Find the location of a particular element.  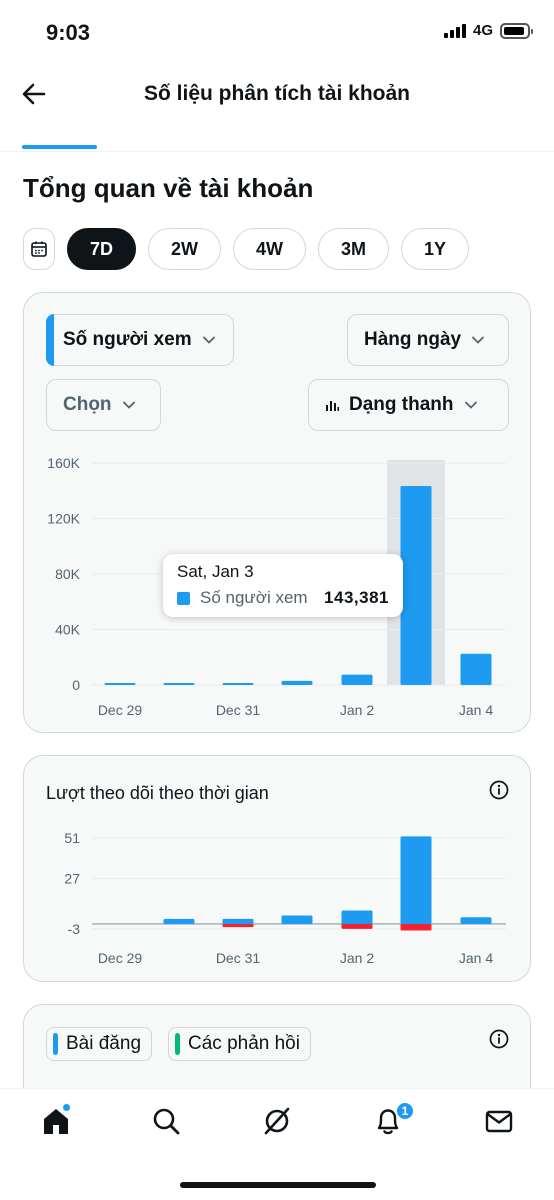

y-tick-label: -3 is located at coordinates (74, 929).